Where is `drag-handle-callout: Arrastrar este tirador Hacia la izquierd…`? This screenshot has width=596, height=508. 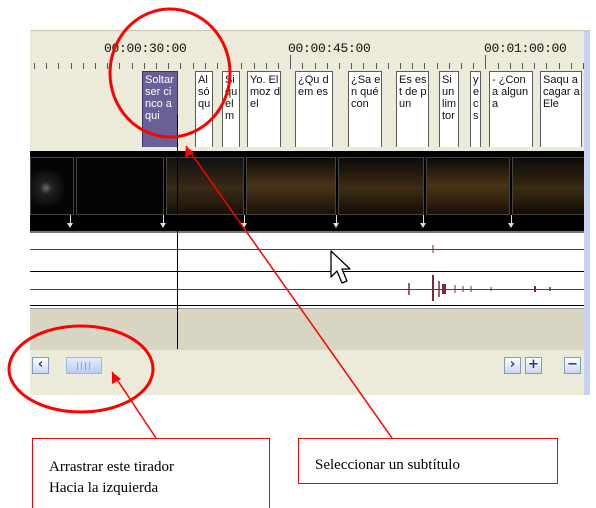
drag-handle-callout: Arrastrar este tirador Hacia la izquierd… is located at coordinates (151, 473).